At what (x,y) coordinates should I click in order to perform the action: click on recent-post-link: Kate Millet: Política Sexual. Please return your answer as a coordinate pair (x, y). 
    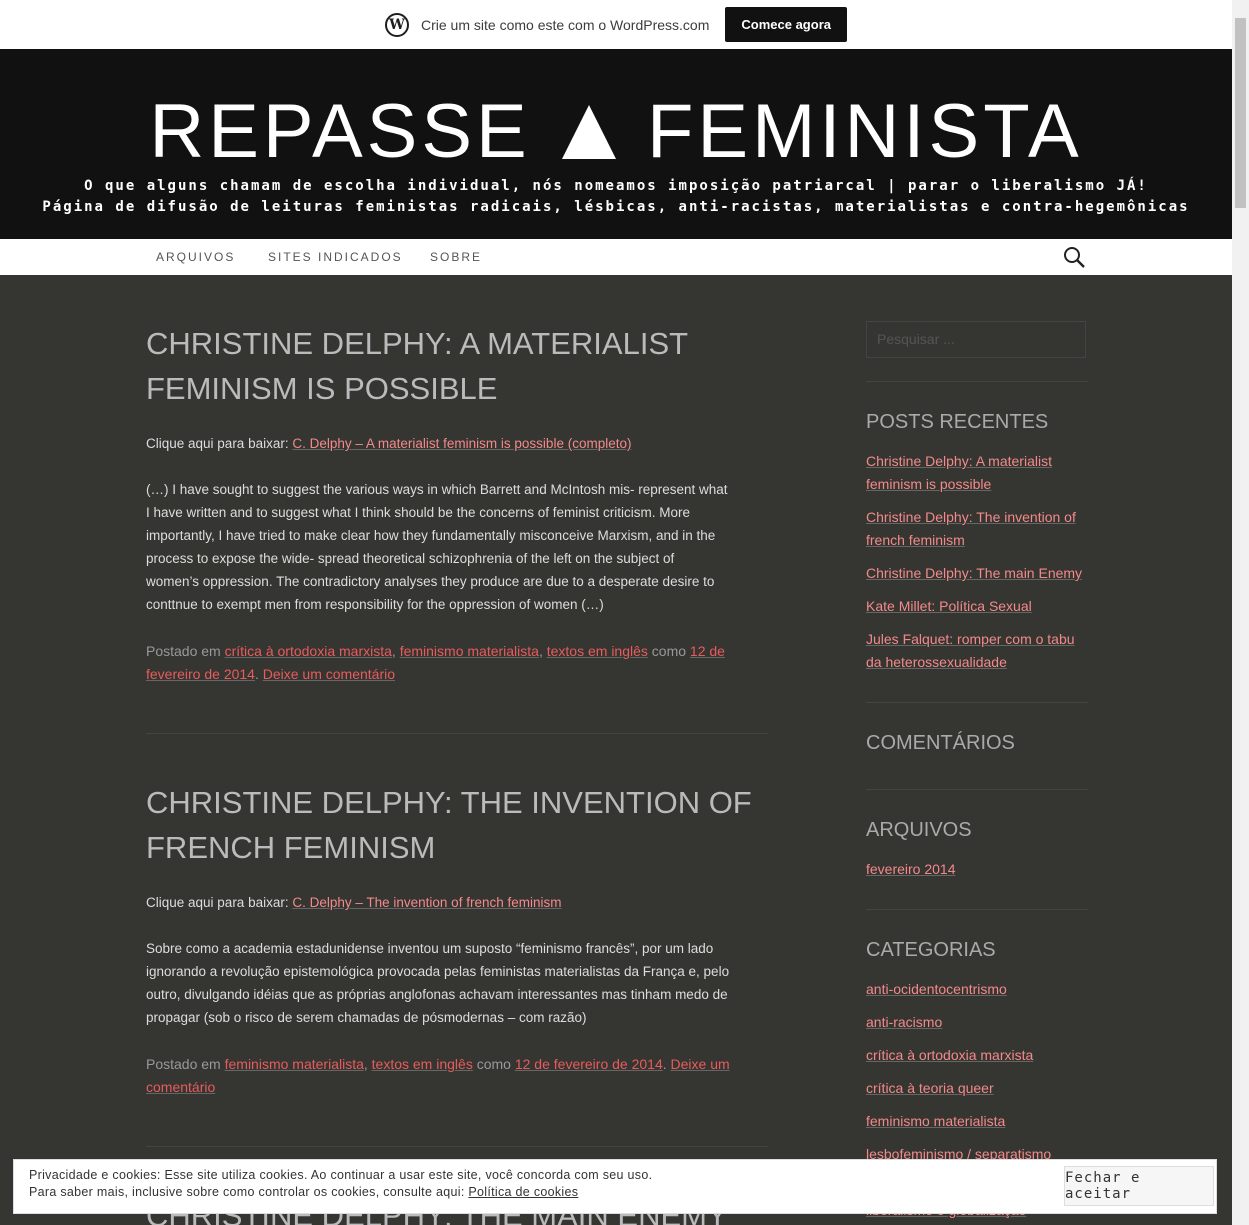
    Looking at the image, I should click on (981, 606).